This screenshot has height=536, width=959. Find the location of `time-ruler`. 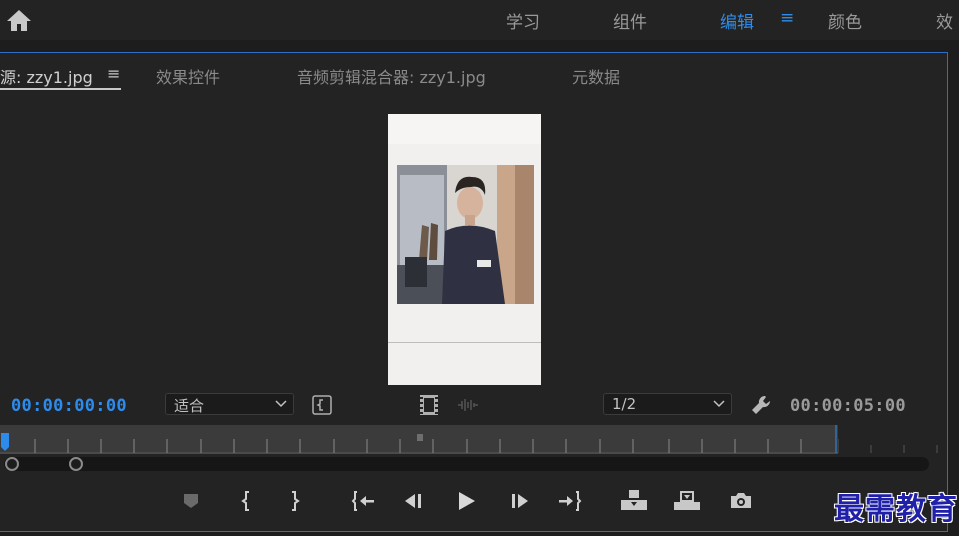

time-ruler is located at coordinates (419, 439).